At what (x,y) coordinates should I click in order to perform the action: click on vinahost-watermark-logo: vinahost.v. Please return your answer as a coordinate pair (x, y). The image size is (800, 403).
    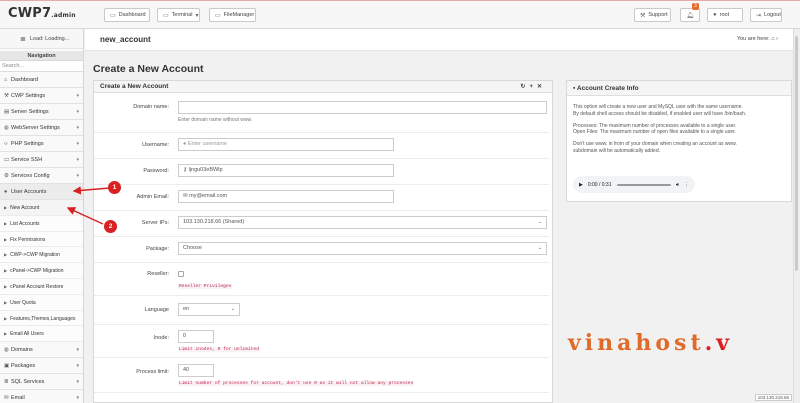
    Looking at the image, I should click on (650, 343).